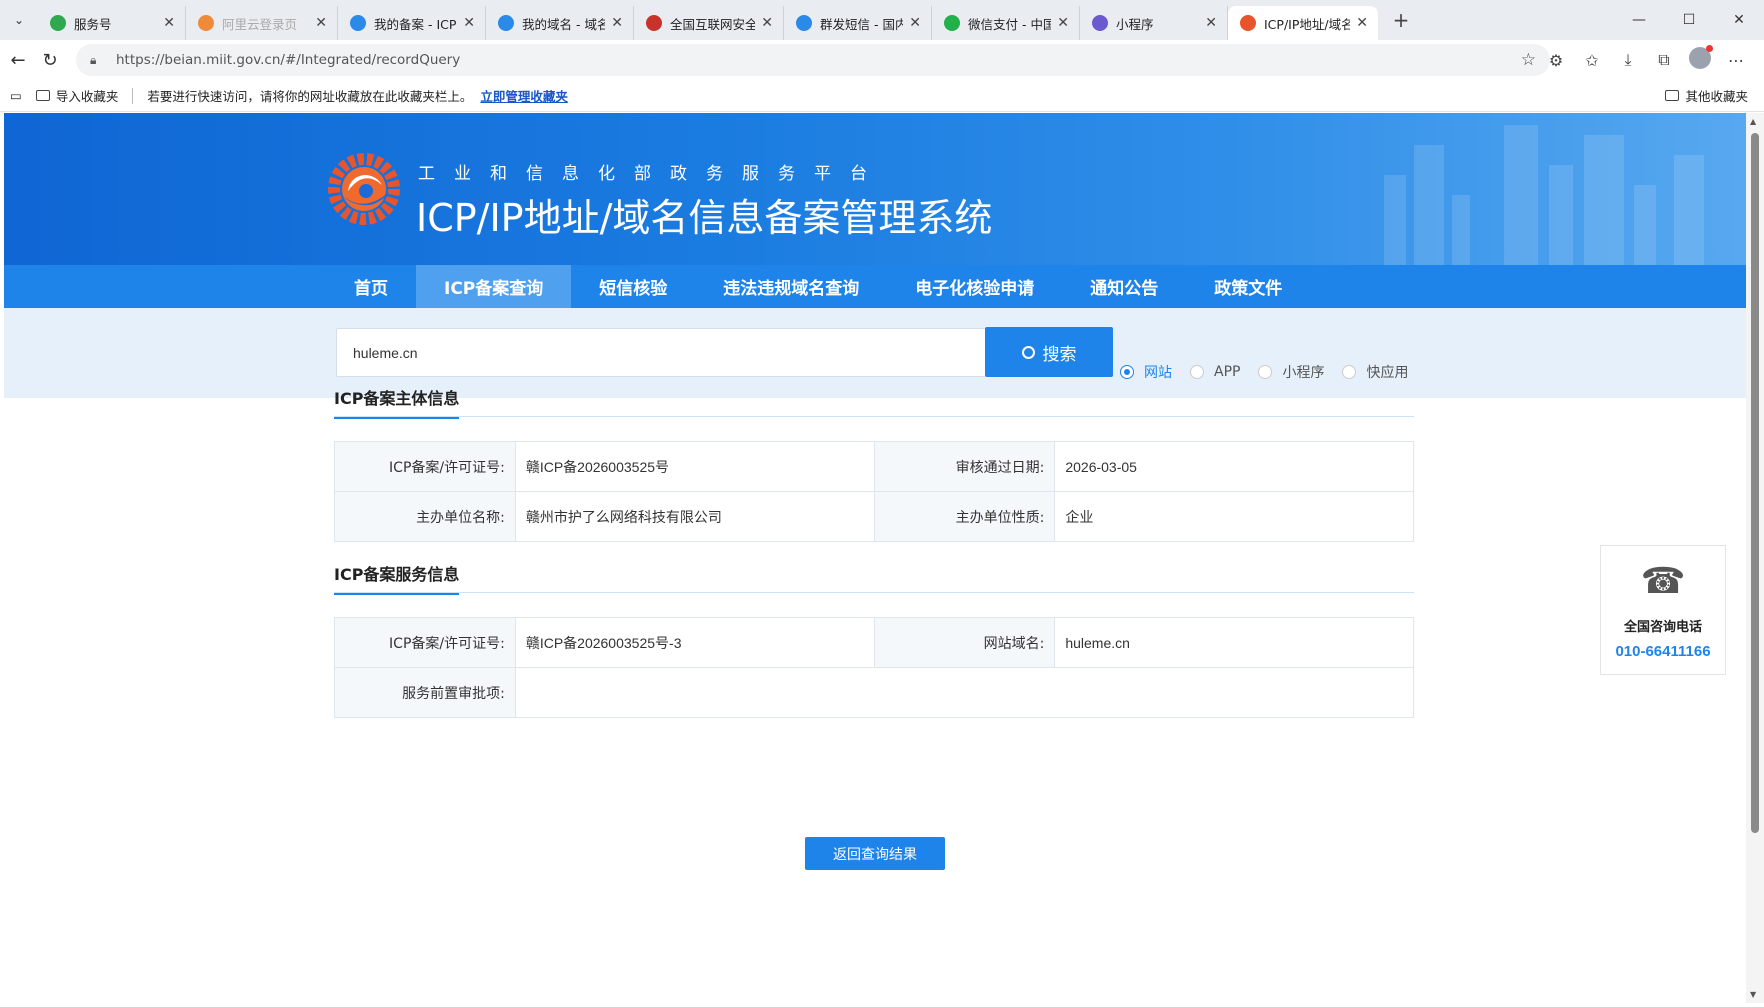  What do you see at coordinates (704, 218) in the screenshot?
I see `system-title: ICP/IP地址/域名信息备案管理系统` at bounding box center [704, 218].